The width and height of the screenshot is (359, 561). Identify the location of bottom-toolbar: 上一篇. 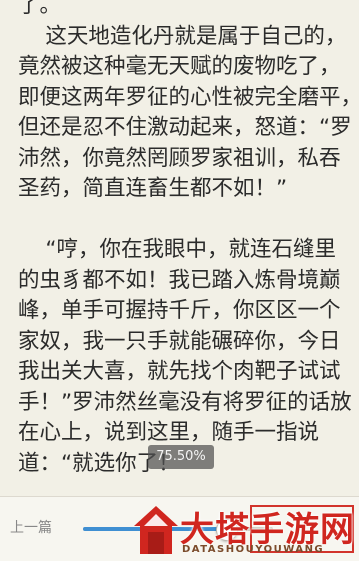
(179, 528).